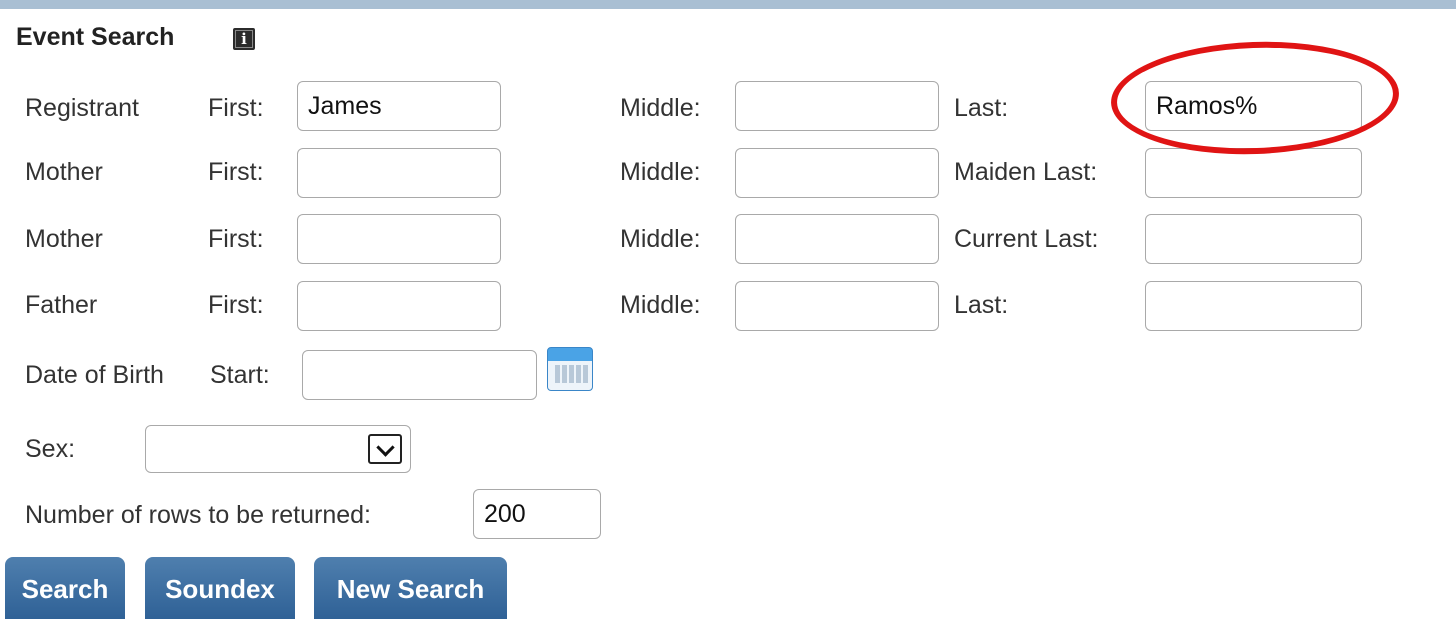 The image size is (1456, 619). Describe the element at coordinates (570, 369) in the screenshot. I see `calendar-icon` at that location.